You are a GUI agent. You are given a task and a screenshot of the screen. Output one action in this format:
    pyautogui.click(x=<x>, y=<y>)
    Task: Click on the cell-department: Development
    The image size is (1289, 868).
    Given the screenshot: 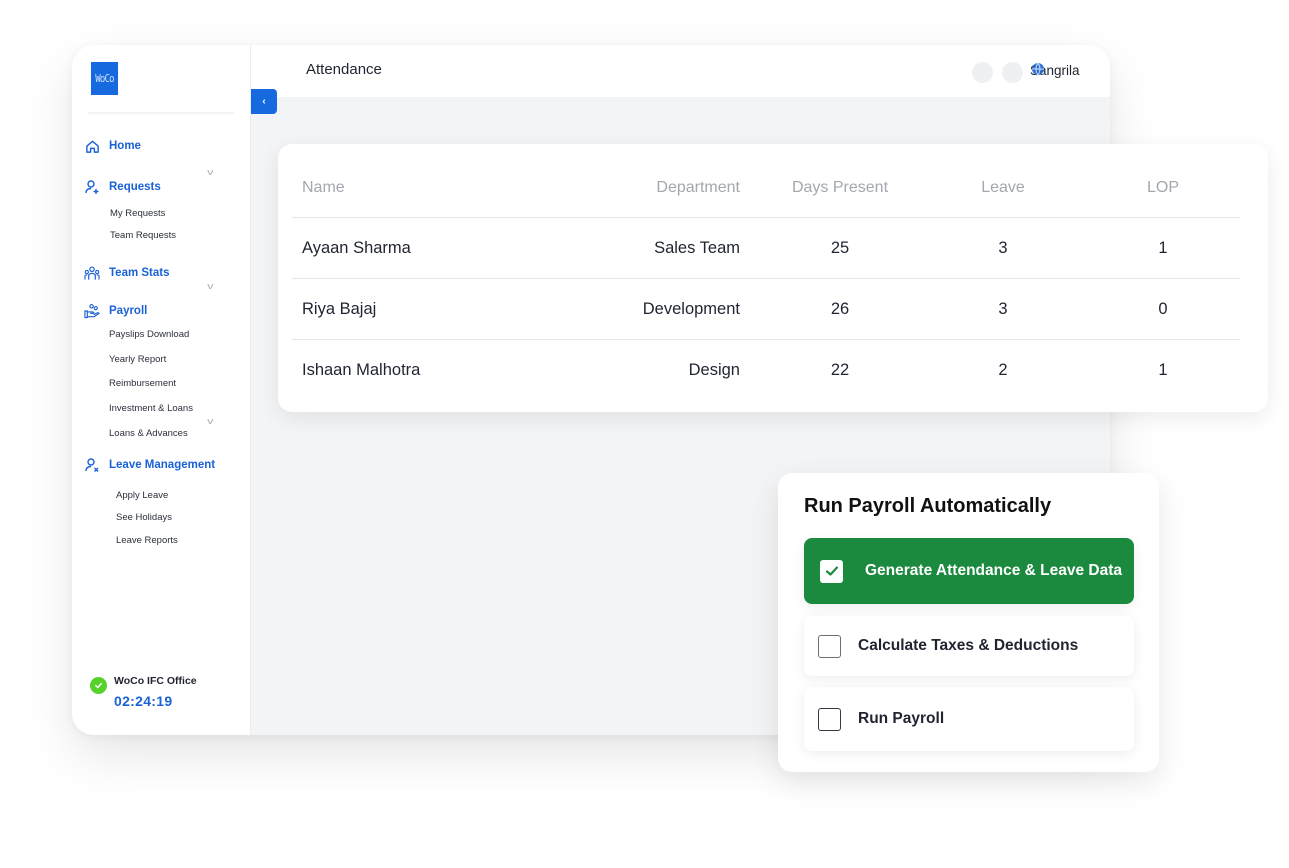 What is the action you would take?
    pyautogui.click(x=691, y=309)
    